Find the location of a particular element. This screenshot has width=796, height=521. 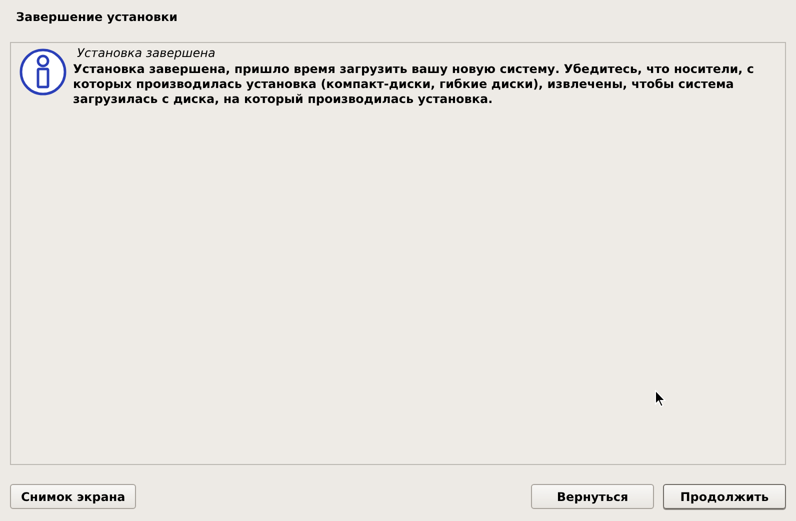

window-title: Завершение установки is located at coordinates (96, 17).